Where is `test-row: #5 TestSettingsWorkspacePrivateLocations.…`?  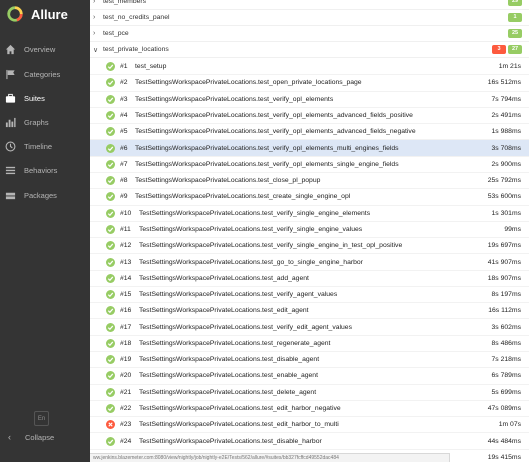 test-row: #5 TestSettingsWorkspacePrivateLocations.… is located at coordinates (309, 132).